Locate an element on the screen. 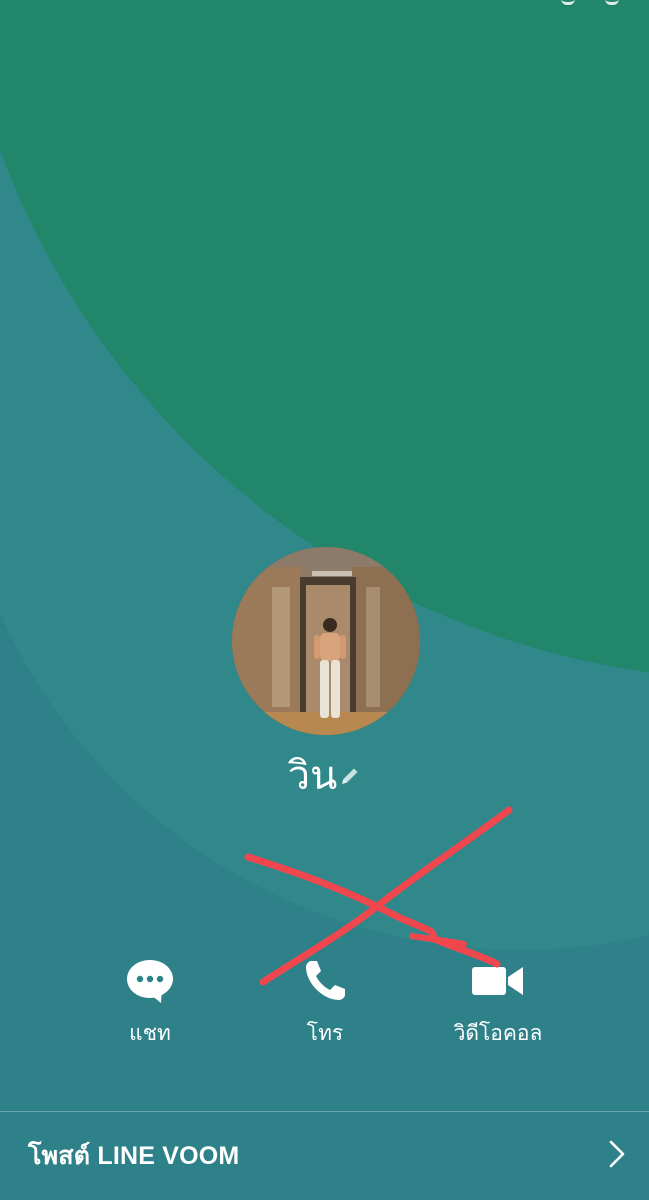 Image resolution: width=649 pixels, height=1200 pixels. action-buttons: แชท โทร วิดีโอคอล is located at coordinates (324, 1007).